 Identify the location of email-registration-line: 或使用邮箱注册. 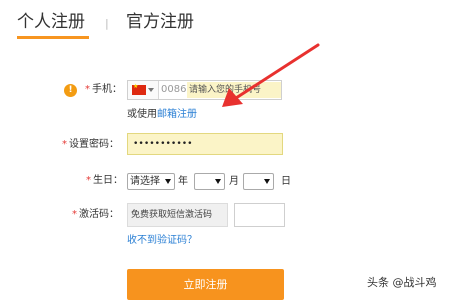
(162, 114).